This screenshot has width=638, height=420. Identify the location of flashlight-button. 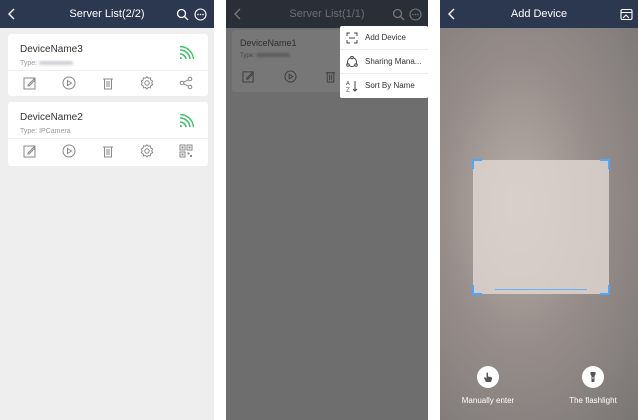
(593, 377).